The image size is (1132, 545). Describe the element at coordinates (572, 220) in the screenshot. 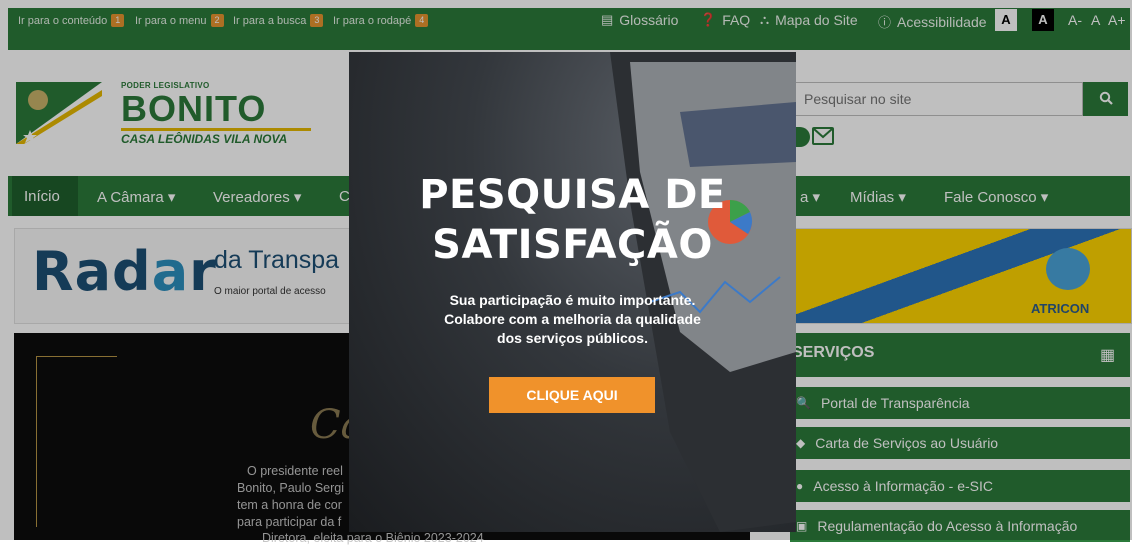

I see `modal-title: PESQUISA DE SATISFAÇÃO` at that location.